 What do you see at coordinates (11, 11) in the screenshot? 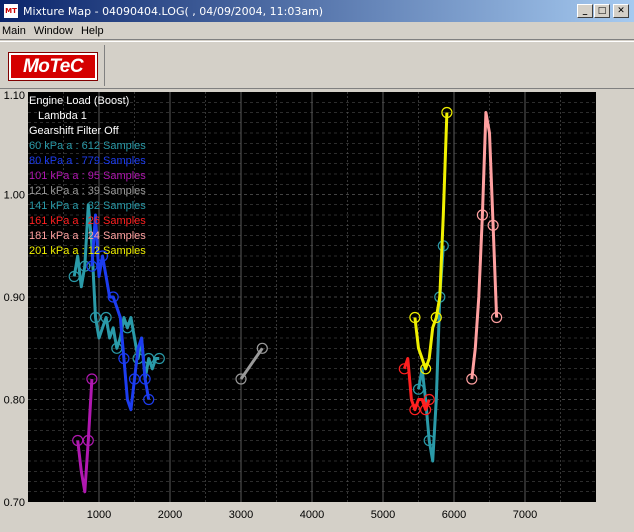
I see `motec-app-icon: MT` at bounding box center [11, 11].